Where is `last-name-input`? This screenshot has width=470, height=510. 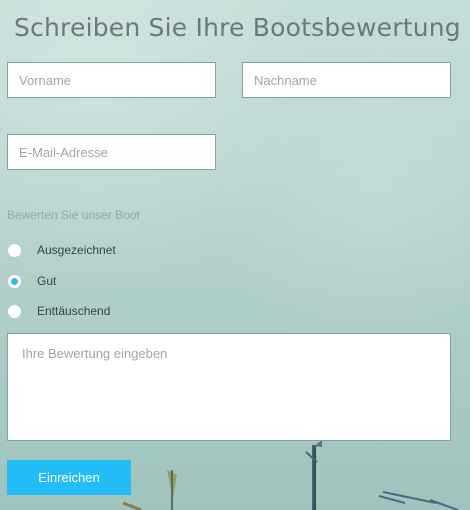 last-name-input is located at coordinates (346, 80).